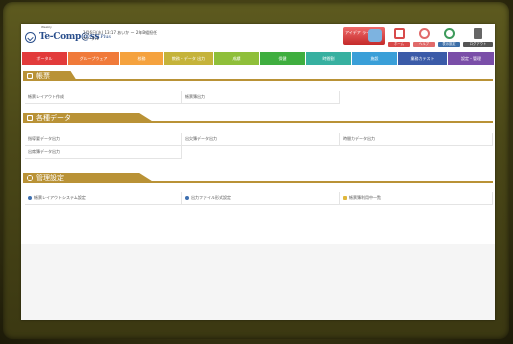  Describe the element at coordinates (365, 197) in the screenshot. I see `menu-item-label: 帳票簿利用中一覧` at that location.